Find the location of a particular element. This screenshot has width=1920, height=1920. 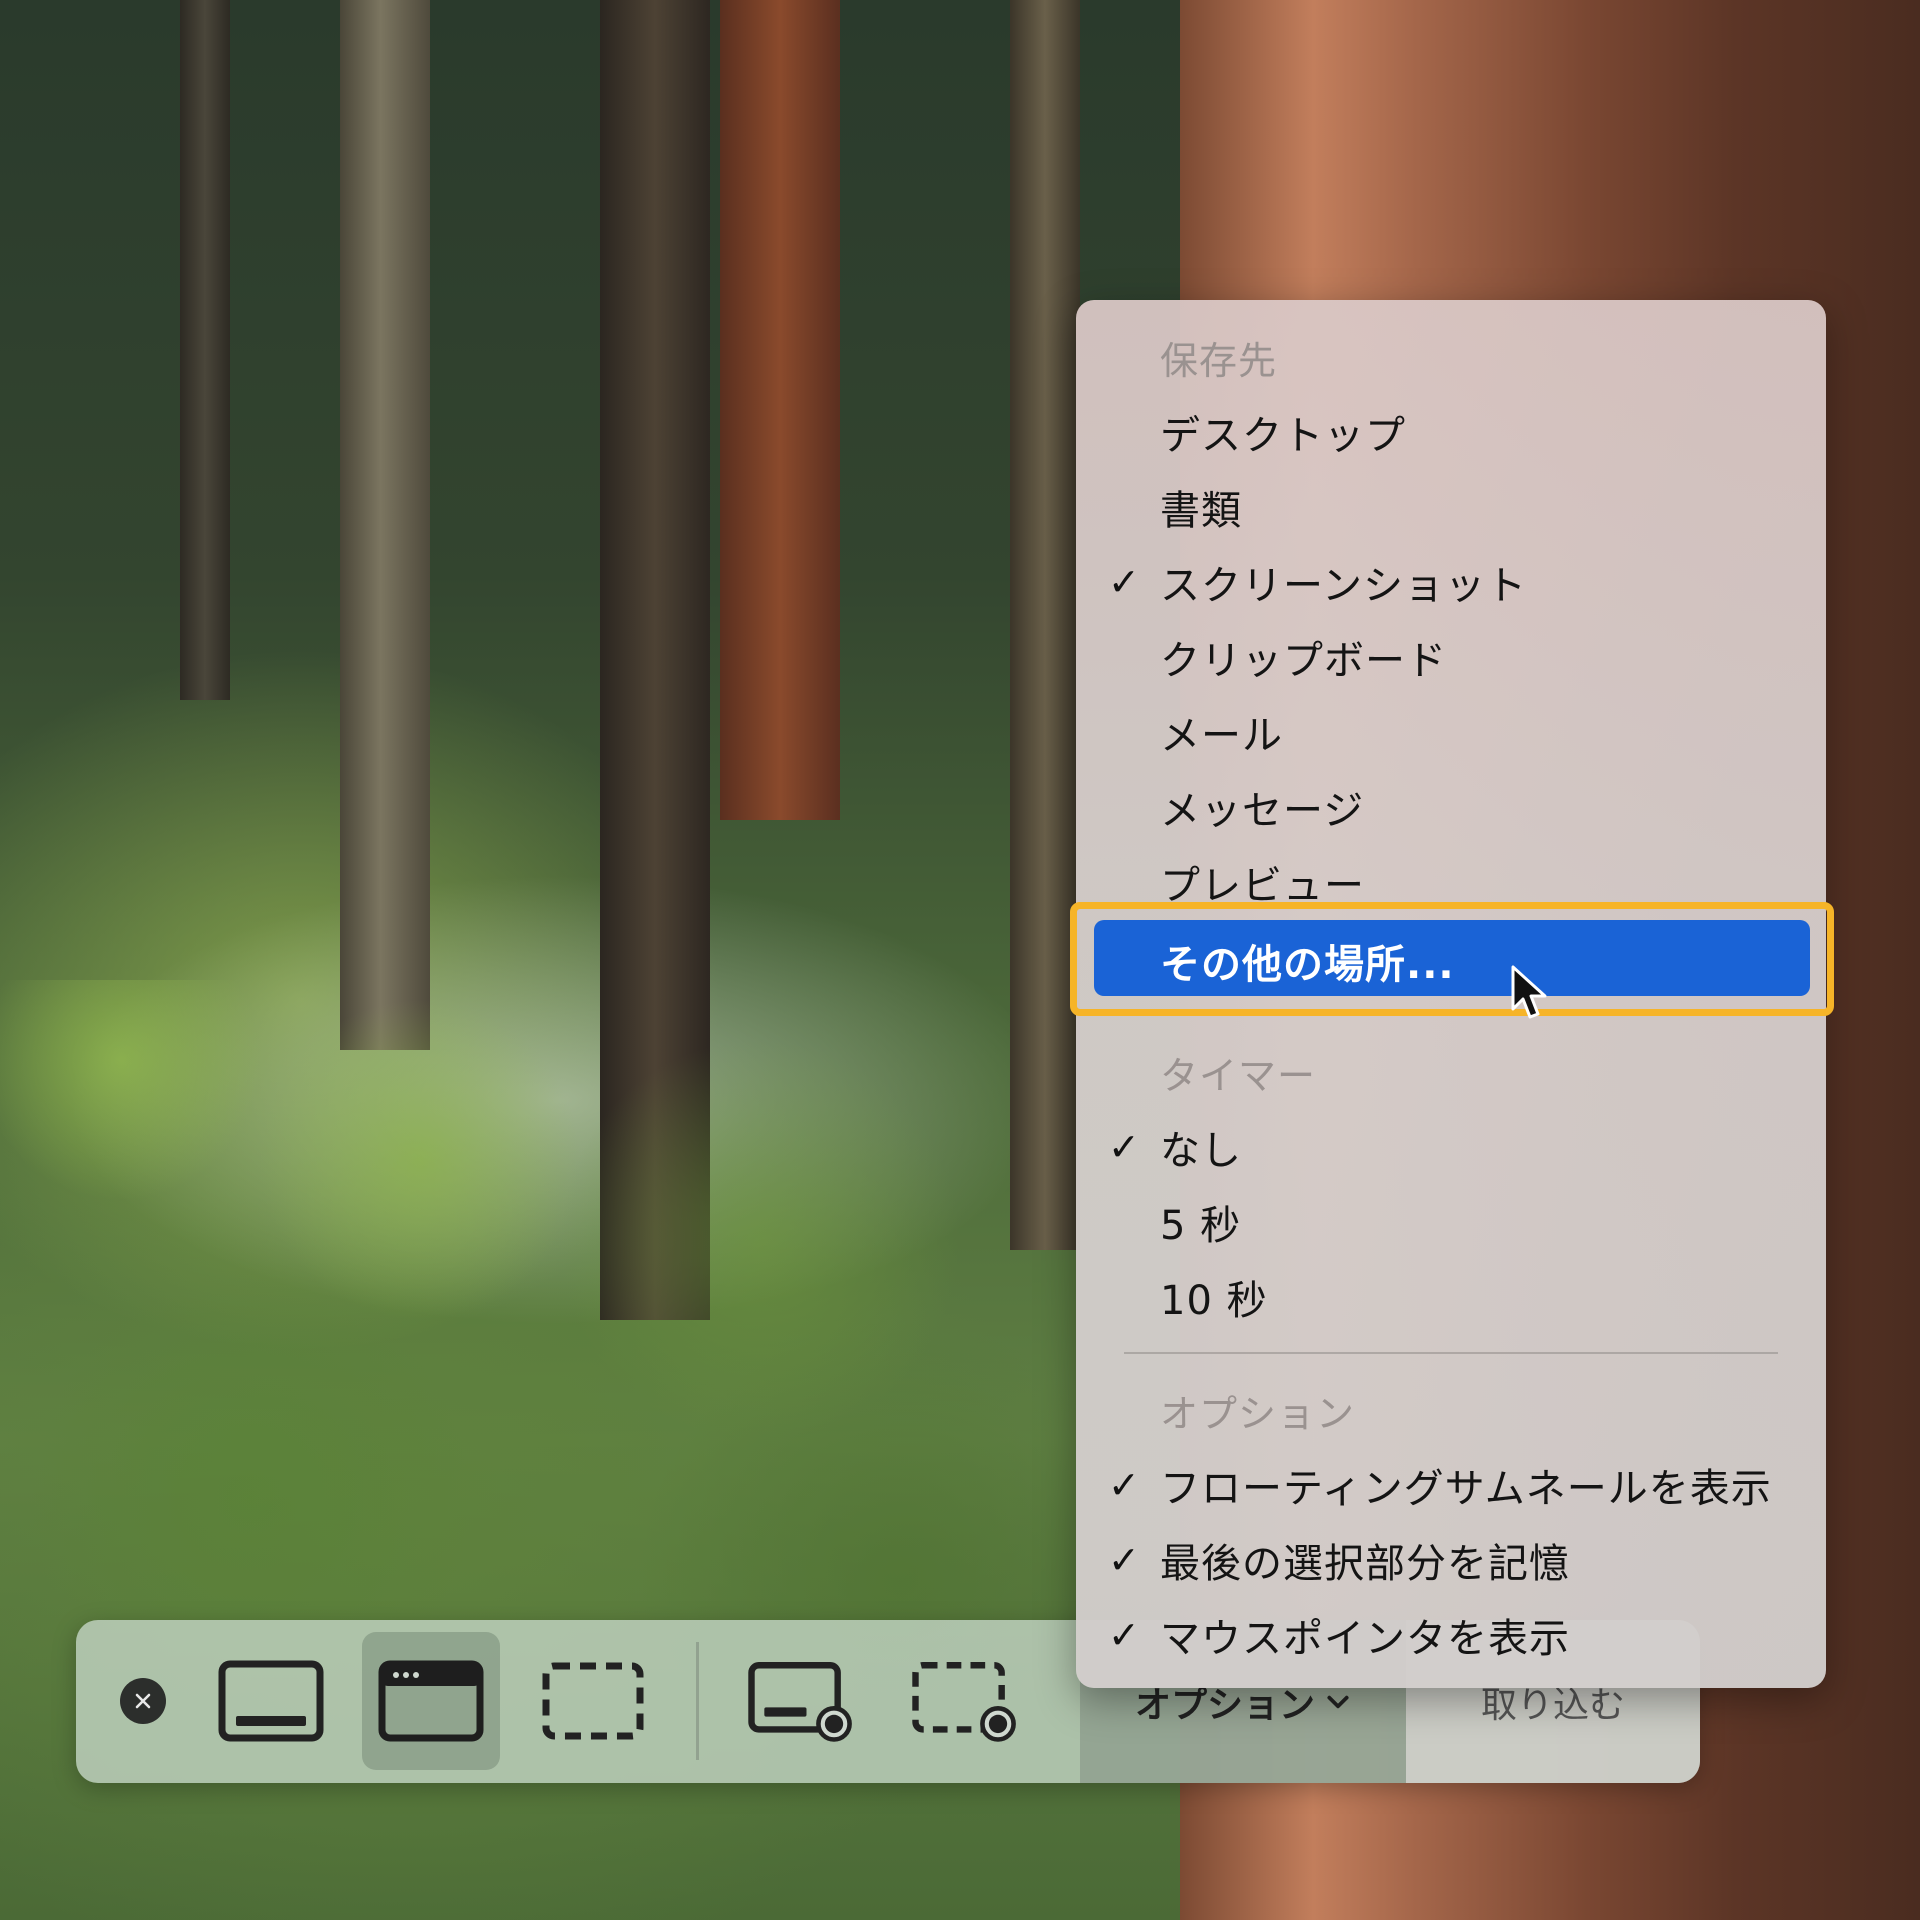

menu-separator is located at coordinates (1451, 1353).